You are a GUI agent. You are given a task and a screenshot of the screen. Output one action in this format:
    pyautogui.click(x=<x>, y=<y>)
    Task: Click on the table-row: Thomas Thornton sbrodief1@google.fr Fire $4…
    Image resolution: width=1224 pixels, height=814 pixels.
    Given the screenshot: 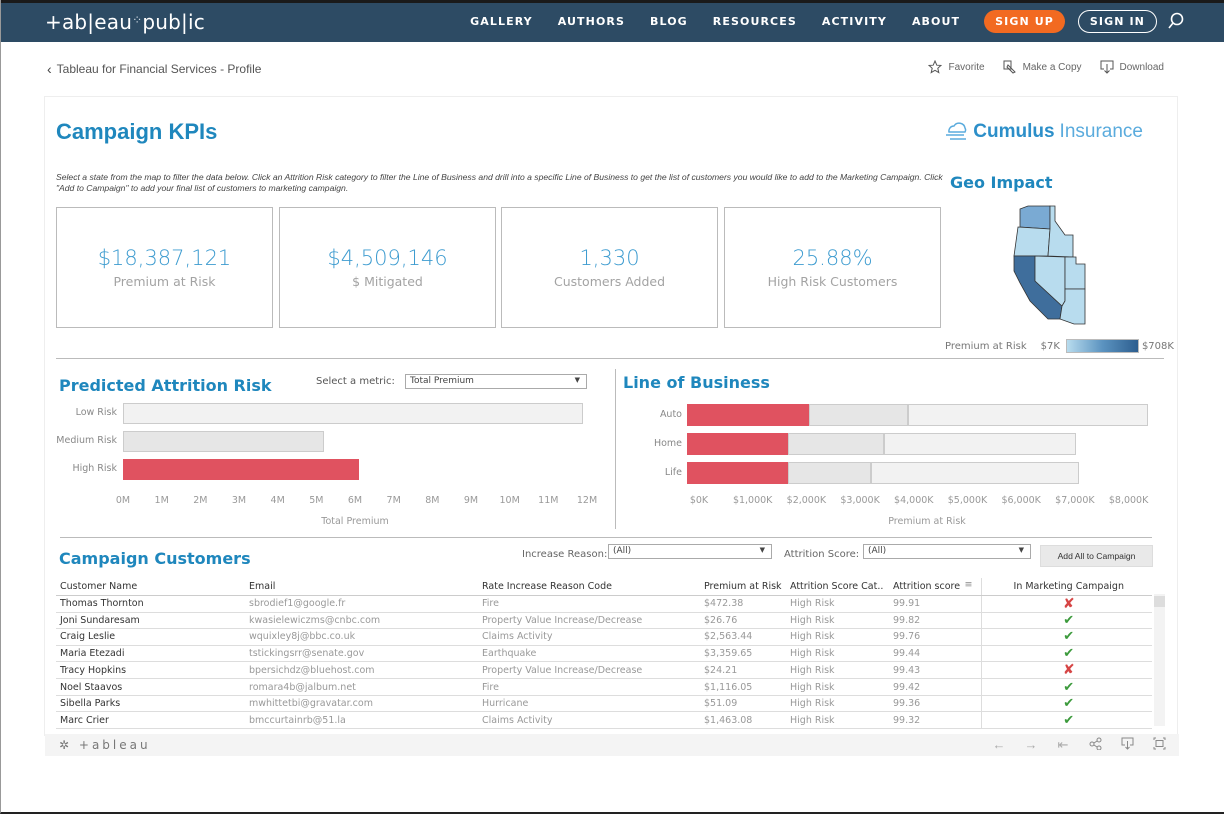 What is the action you would take?
    pyautogui.click(x=604, y=604)
    